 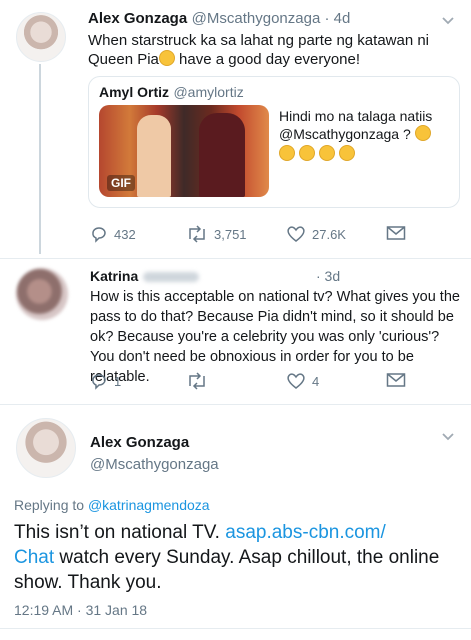 What do you see at coordinates (154, 156) in the screenshot?
I see `gif-figure-left` at bounding box center [154, 156].